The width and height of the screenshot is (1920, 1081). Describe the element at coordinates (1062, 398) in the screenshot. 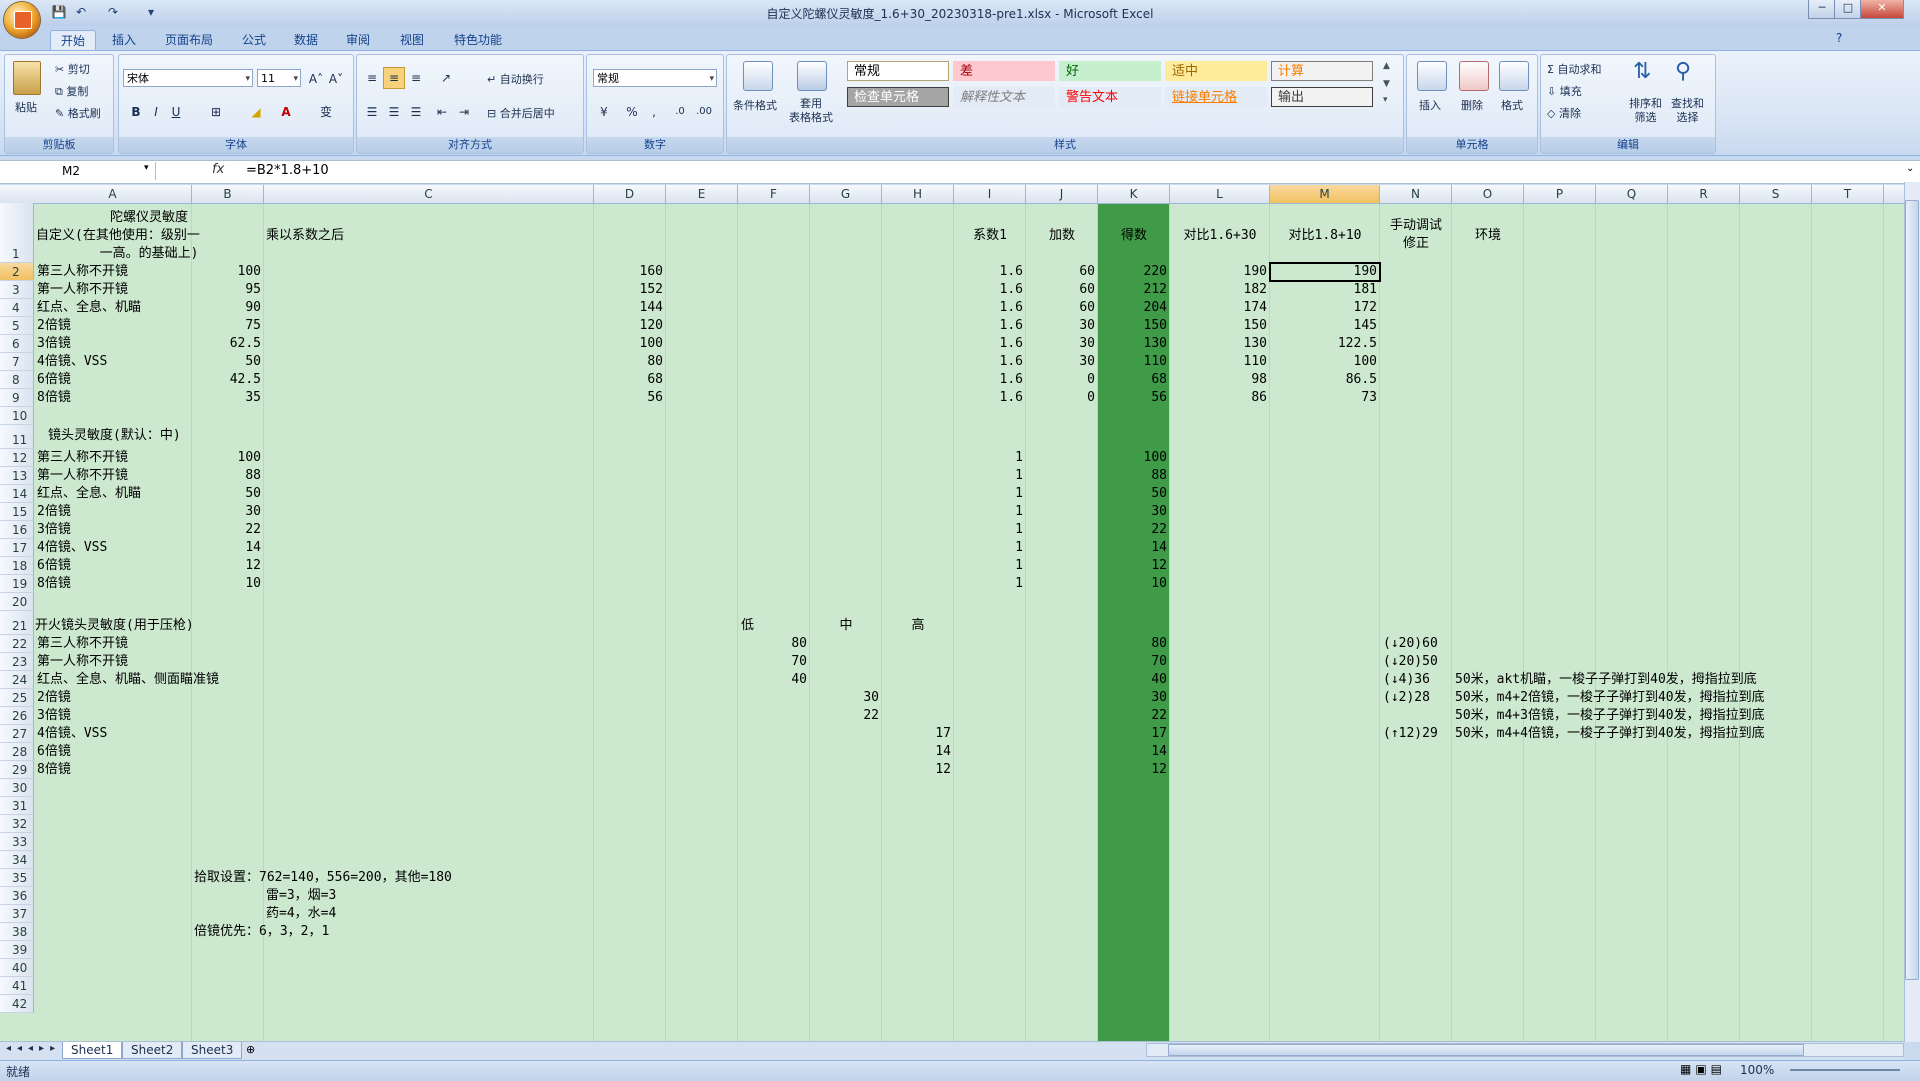

I see `cell-j9: 0` at that location.